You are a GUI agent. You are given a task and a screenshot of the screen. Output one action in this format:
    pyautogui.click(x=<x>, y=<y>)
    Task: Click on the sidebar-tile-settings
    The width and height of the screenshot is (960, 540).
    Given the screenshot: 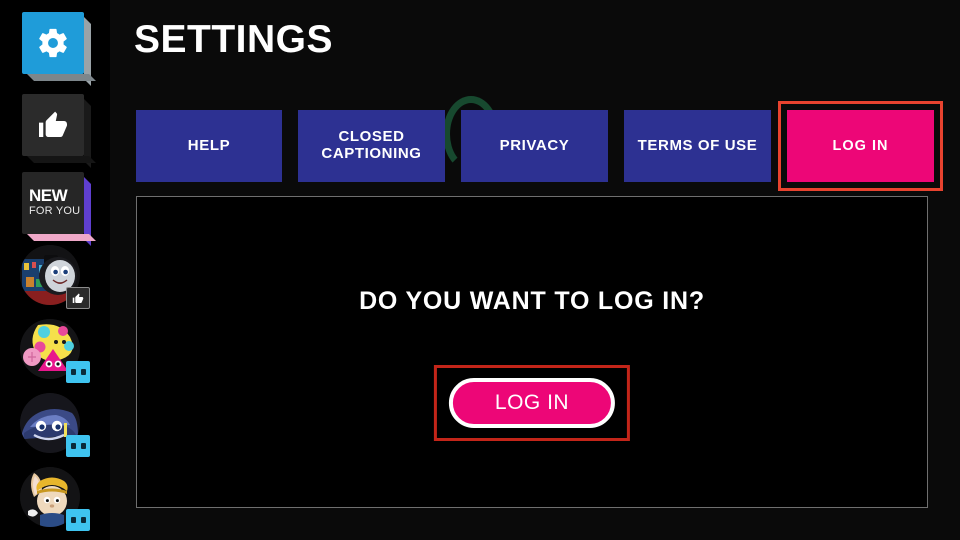 What is the action you would take?
    pyautogui.click(x=59, y=49)
    